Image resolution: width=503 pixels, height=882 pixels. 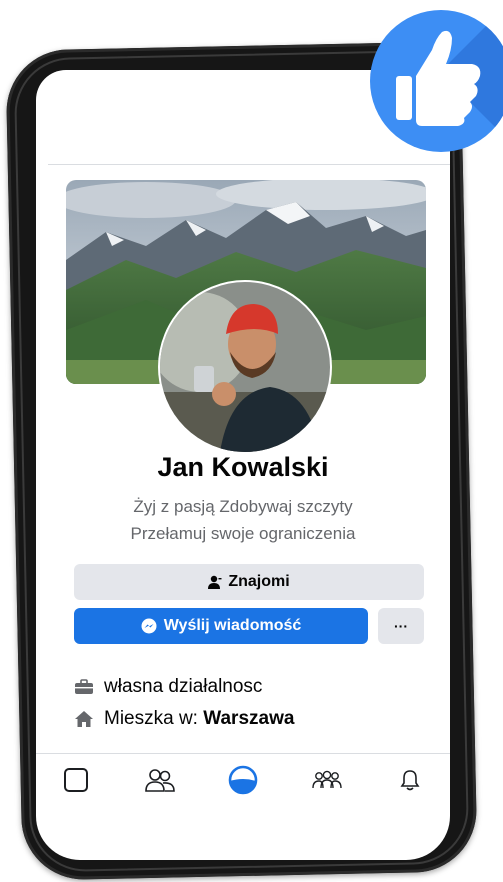 I want to click on bottom-nav, so click(x=243, y=780).